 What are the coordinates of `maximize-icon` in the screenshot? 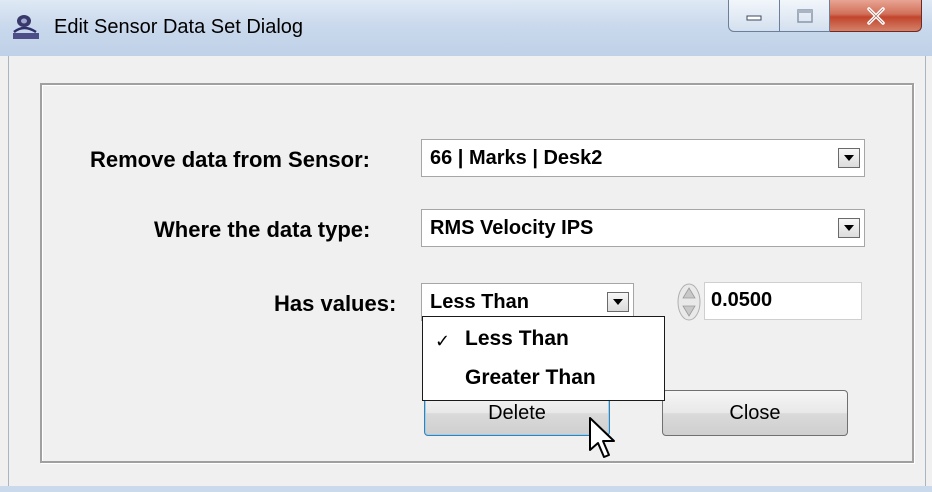 It's located at (804, 15).